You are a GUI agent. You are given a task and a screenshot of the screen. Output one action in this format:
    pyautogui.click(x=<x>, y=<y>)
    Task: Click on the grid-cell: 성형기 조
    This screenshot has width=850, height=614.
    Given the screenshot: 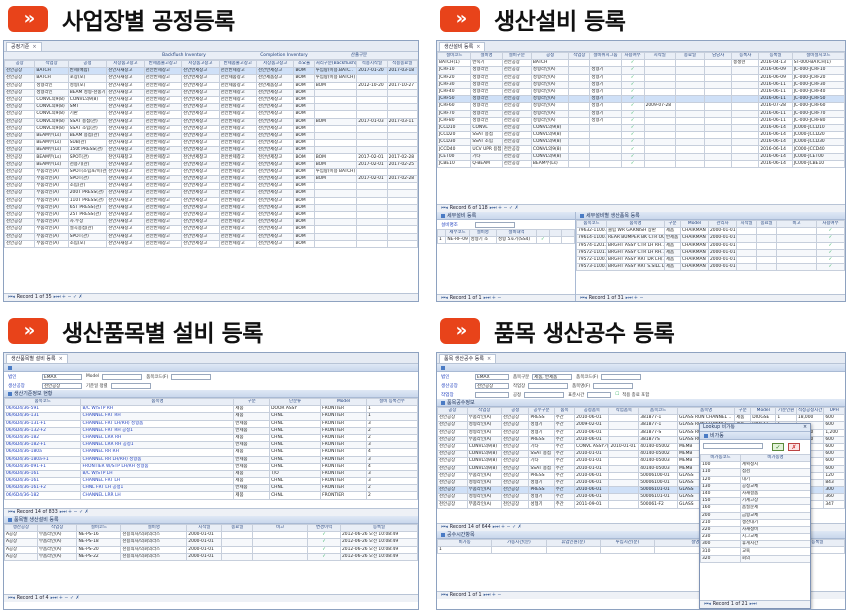 What is the action you would take?
    pyautogui.click(x=482, y=240)
    